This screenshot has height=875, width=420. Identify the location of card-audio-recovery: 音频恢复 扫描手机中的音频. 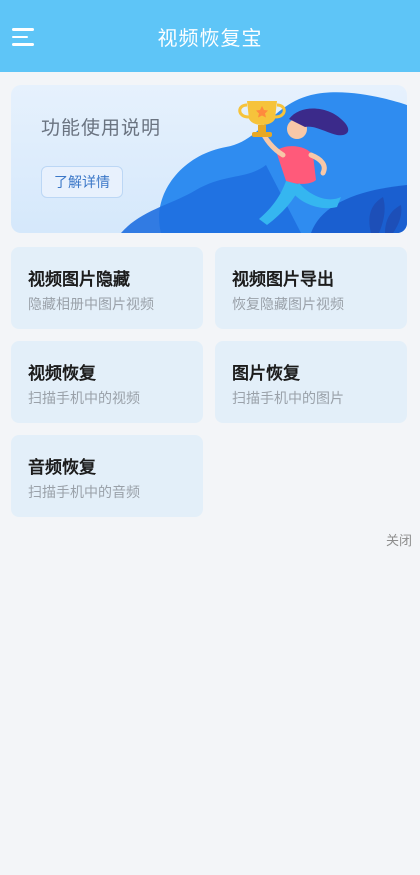
(107, 476).